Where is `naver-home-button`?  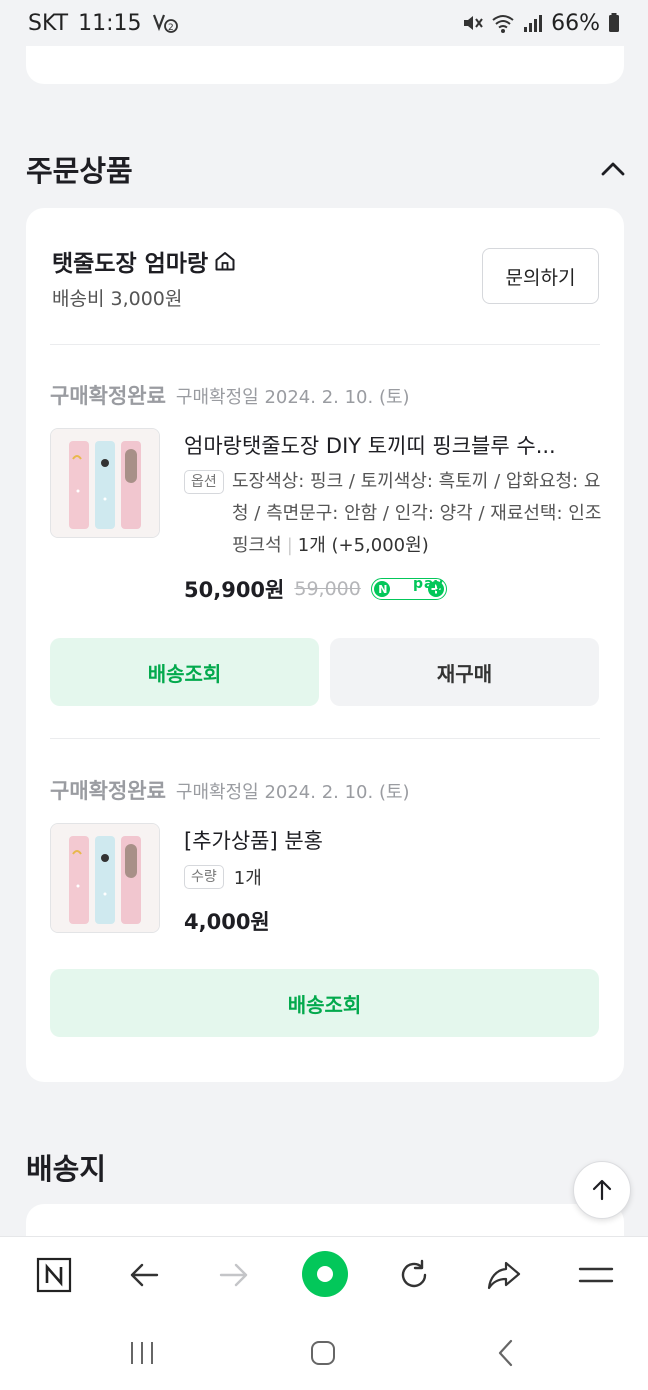 naver-home-button is located at coordinates (54, 1275).